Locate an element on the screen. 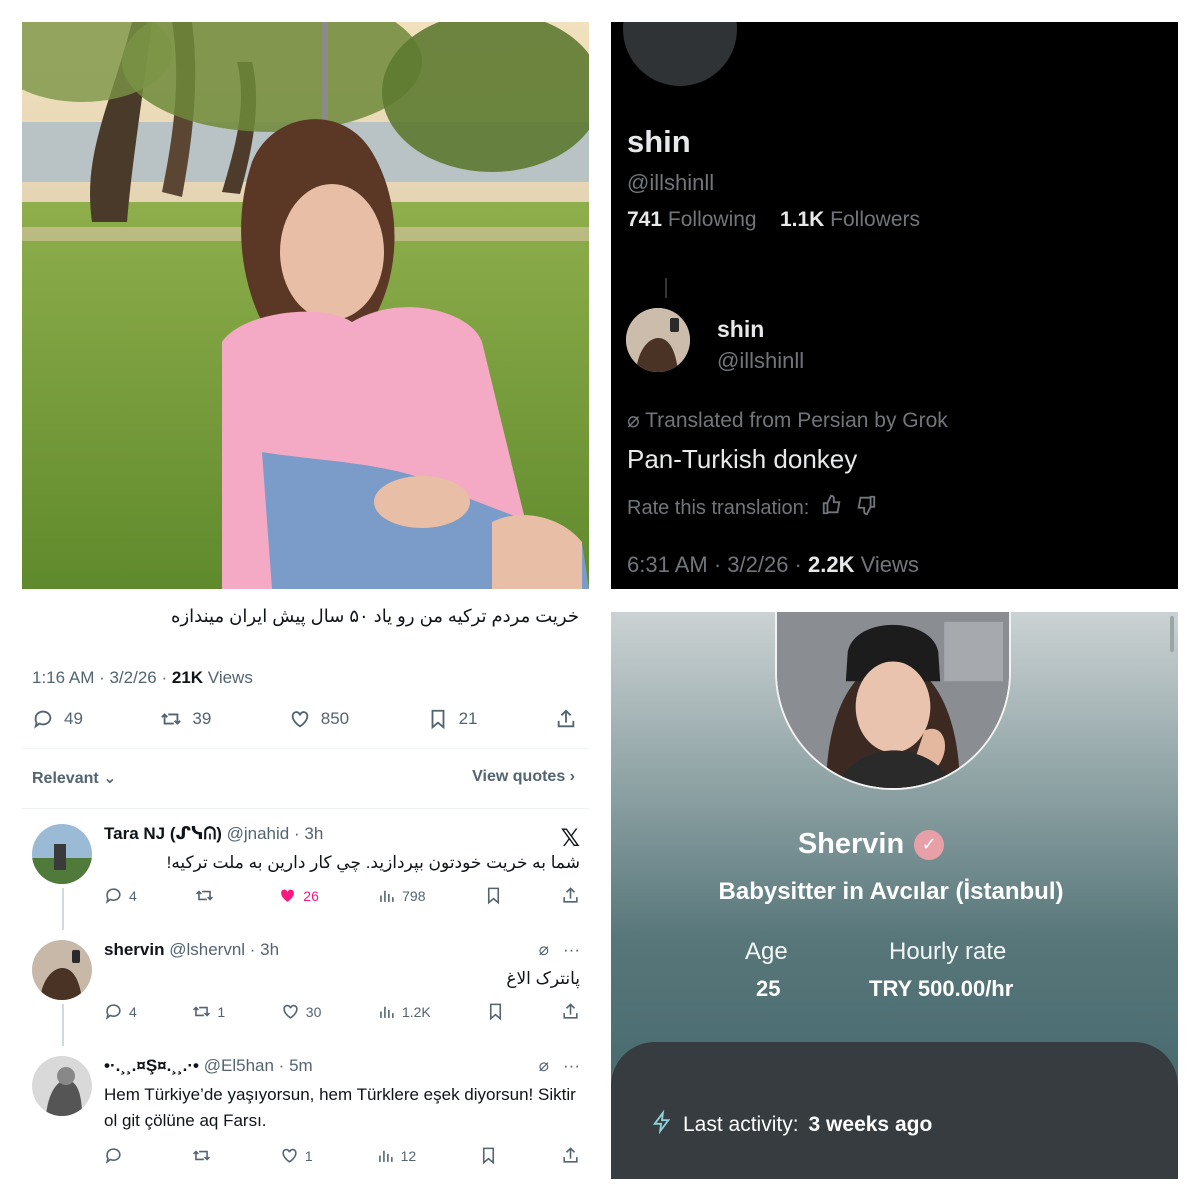 The height and width of the screenshot is (1200, 1200). thread-line is located at coordinates (666, 288).